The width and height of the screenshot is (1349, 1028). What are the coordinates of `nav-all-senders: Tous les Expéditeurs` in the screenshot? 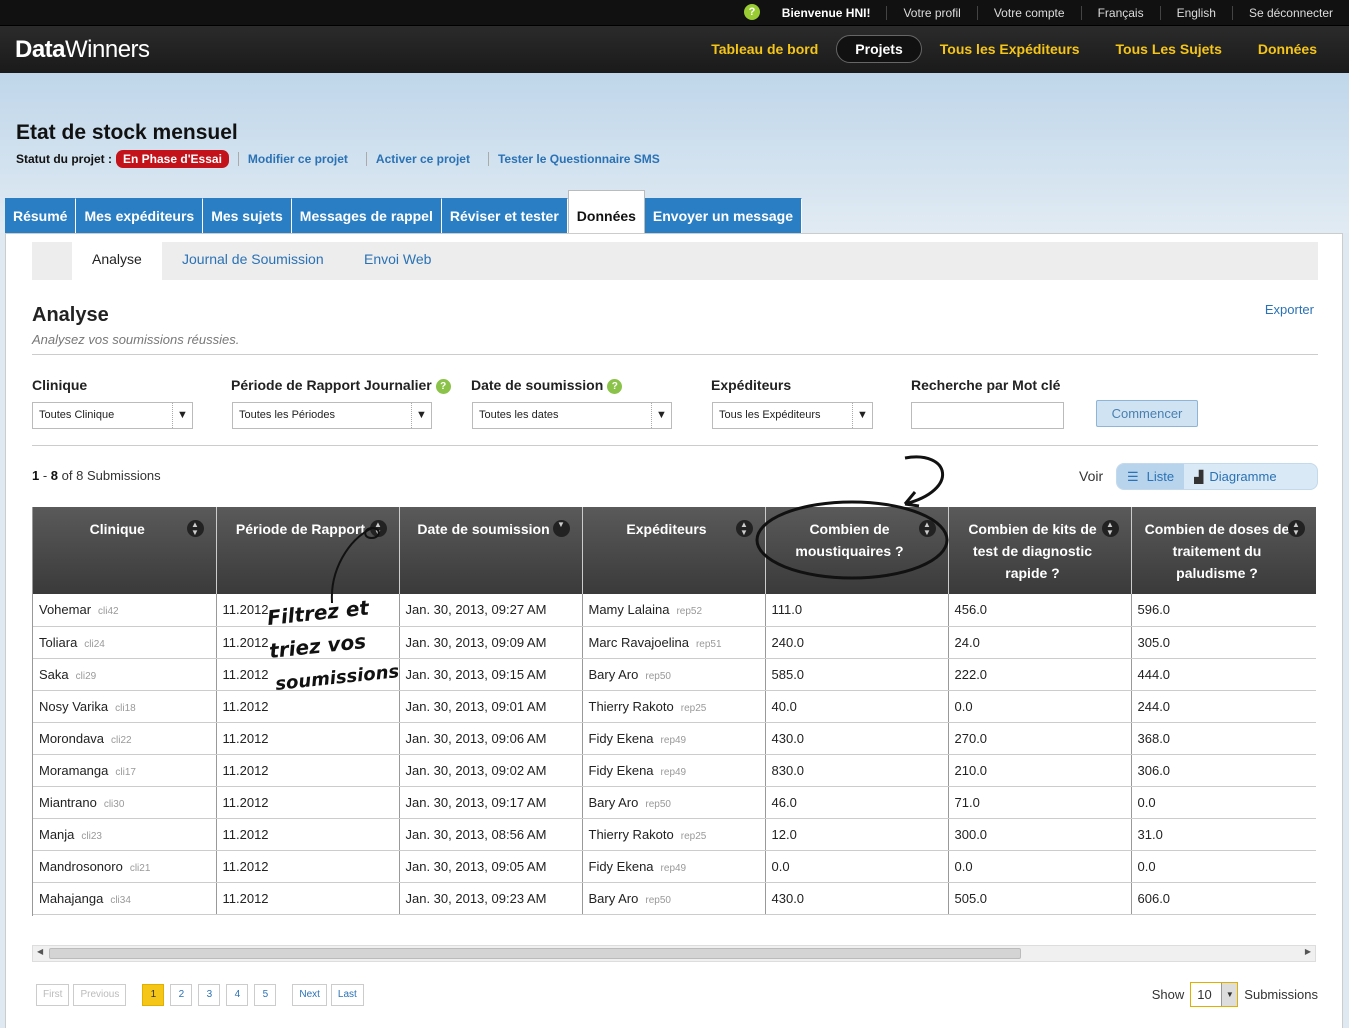 It's located at (1010, 49).